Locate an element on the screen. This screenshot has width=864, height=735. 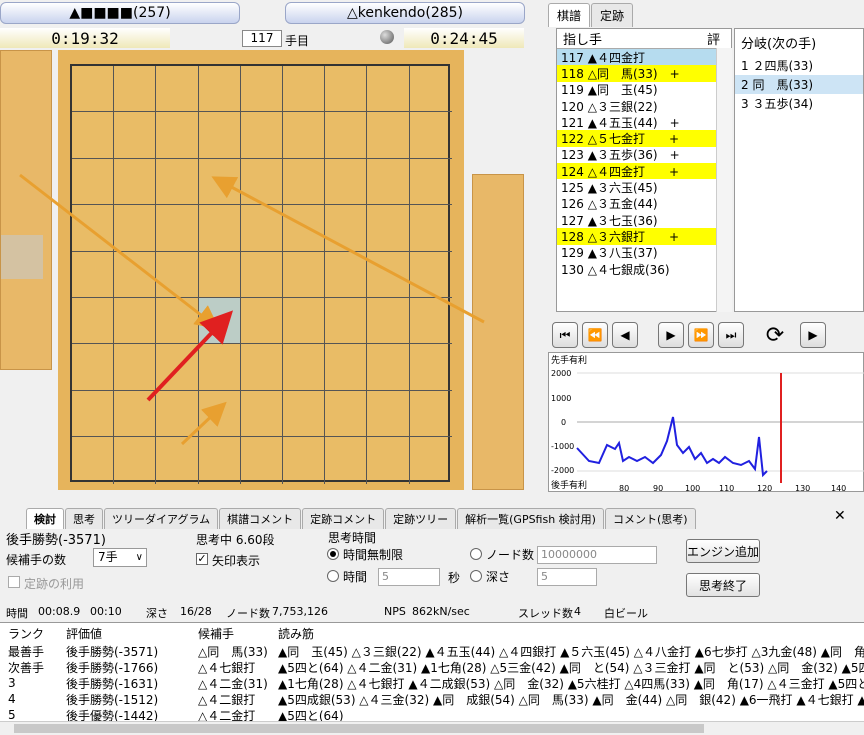
kifu-row: 121 ▲４五玉(44) + is located at coordinates (644, 122).